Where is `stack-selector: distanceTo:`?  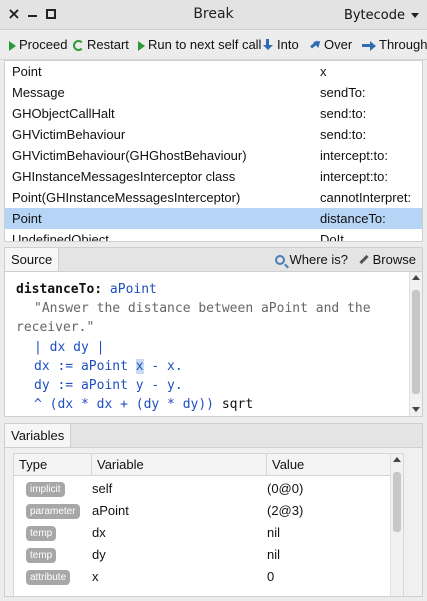
stack-selector: distanceTo: is located at coordinates (353, 218).